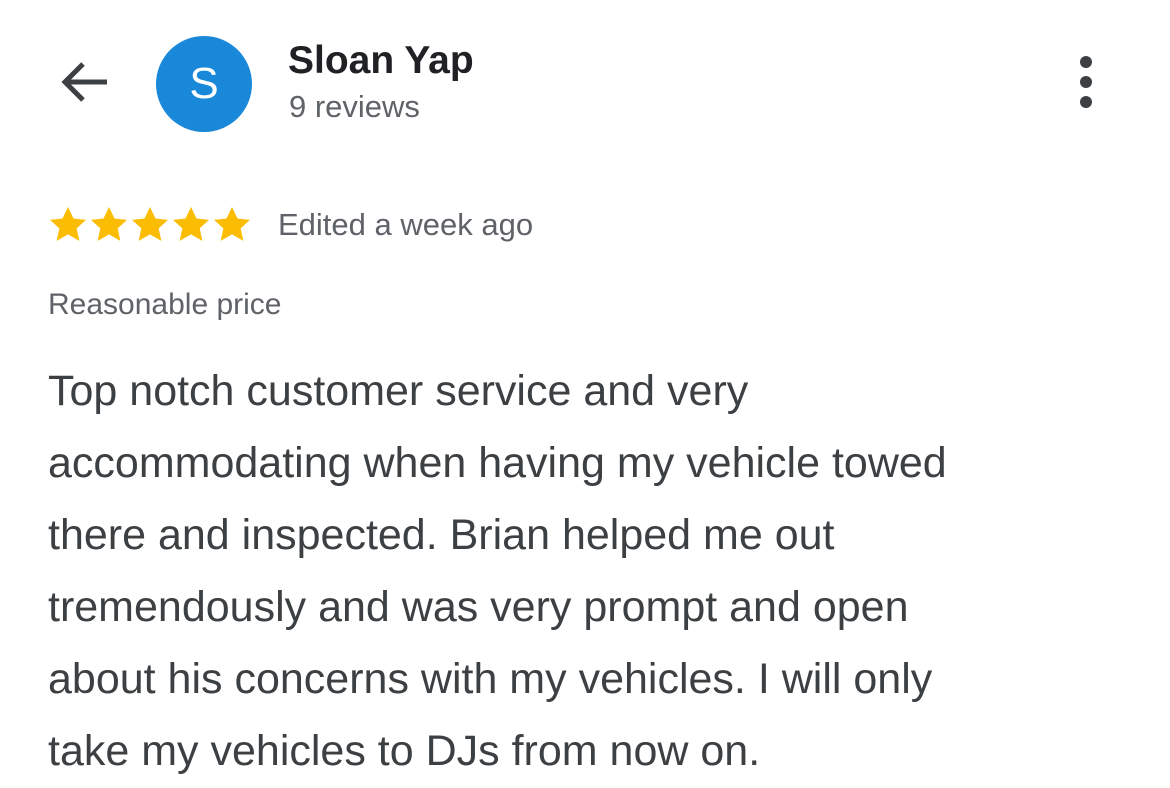 Image resolution: width=1170 pixels, height=788 pixels. What do you see at coordinates (404, 751) in the screenshot?
I see `review-text-line: take my vehicles to DJs from now on.` at bounding box center [404, 751].